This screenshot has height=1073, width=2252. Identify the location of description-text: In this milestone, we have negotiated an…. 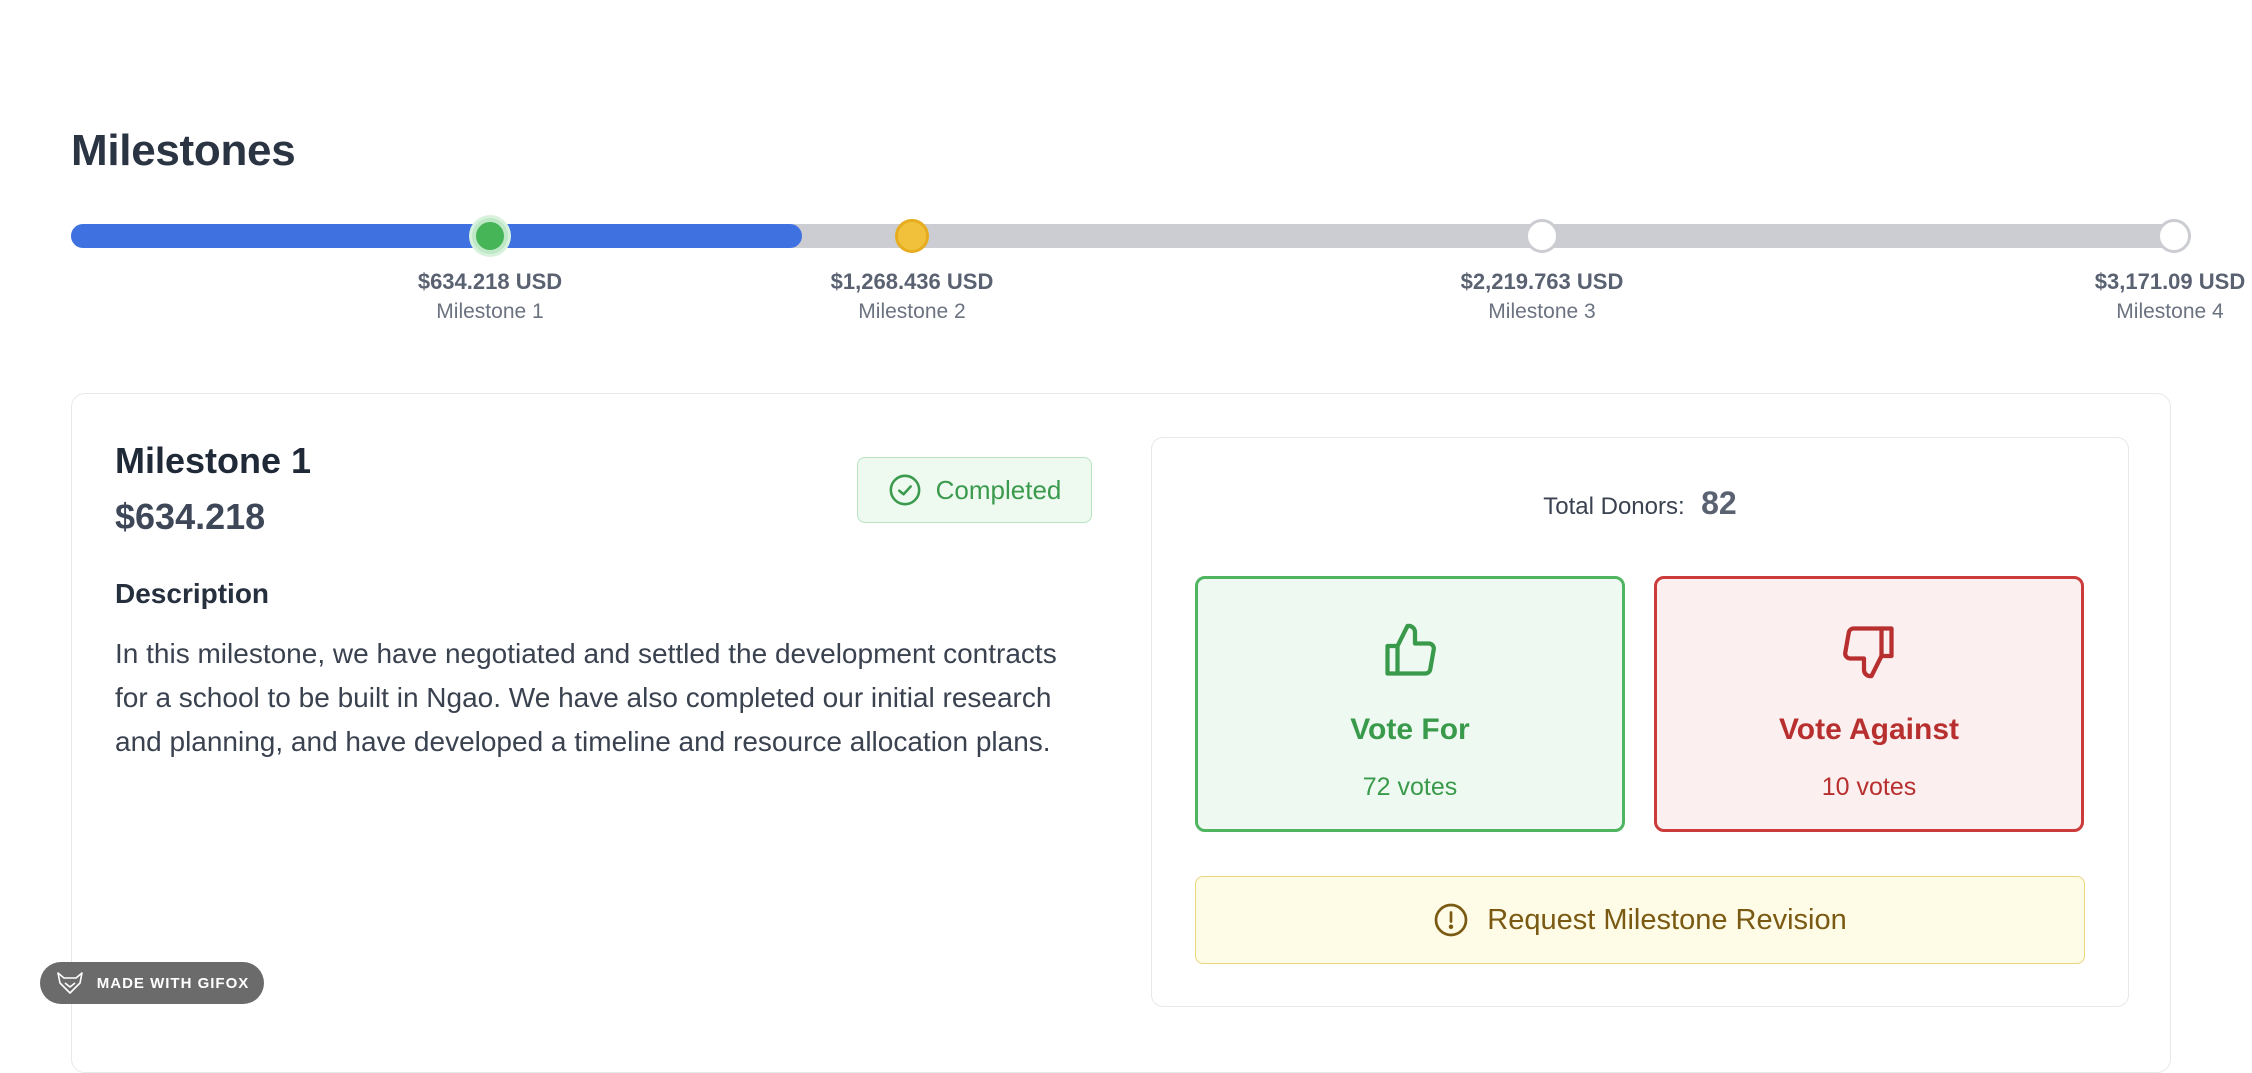
(586, 697).